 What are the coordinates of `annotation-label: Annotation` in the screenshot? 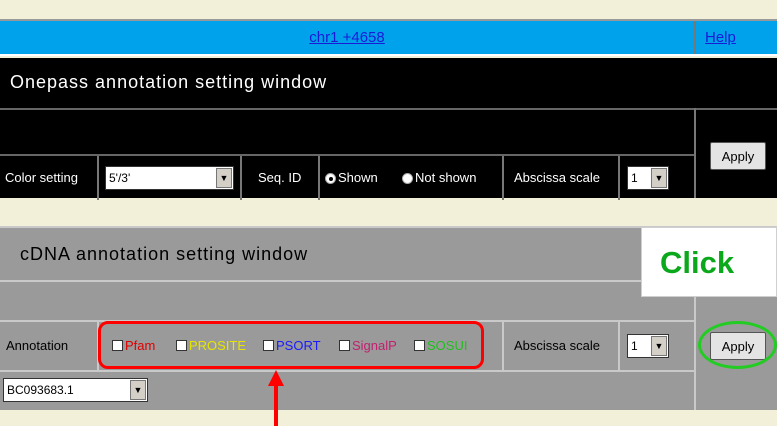 It's located at (37, 345).